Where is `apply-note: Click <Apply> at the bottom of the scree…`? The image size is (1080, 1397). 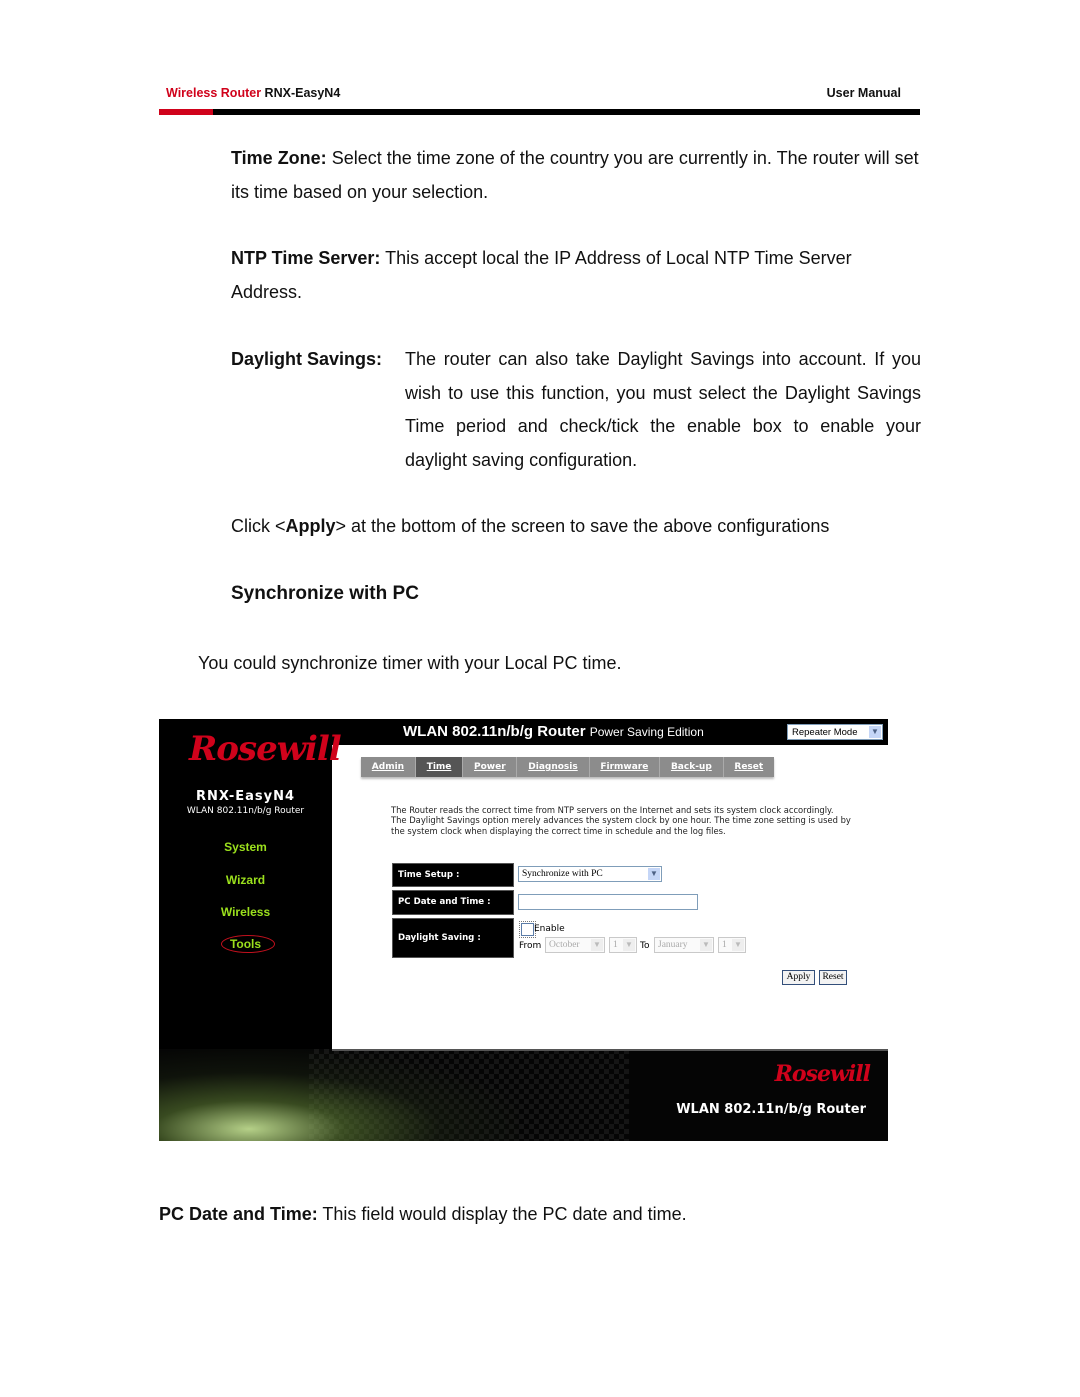
apply-note: Click <Apply> at the bottom of the scree… is located at coordinates (576, 527).